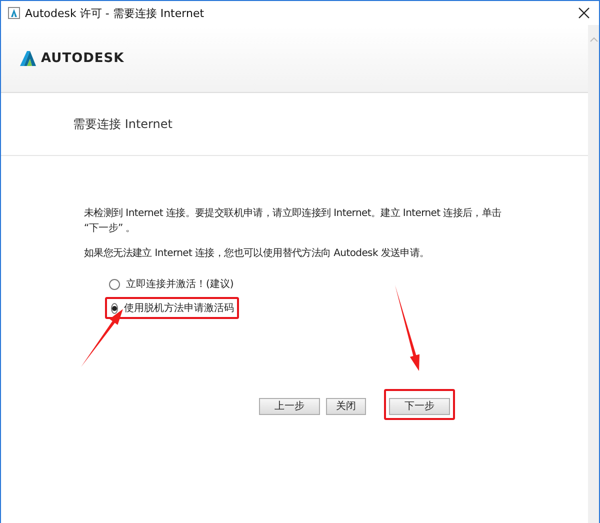 The height and width of the screenshot is (523, 600). What do you see at coordinates (14, 13) in the screenshot?
I see `app-icon` at bounding box center [14, 13].